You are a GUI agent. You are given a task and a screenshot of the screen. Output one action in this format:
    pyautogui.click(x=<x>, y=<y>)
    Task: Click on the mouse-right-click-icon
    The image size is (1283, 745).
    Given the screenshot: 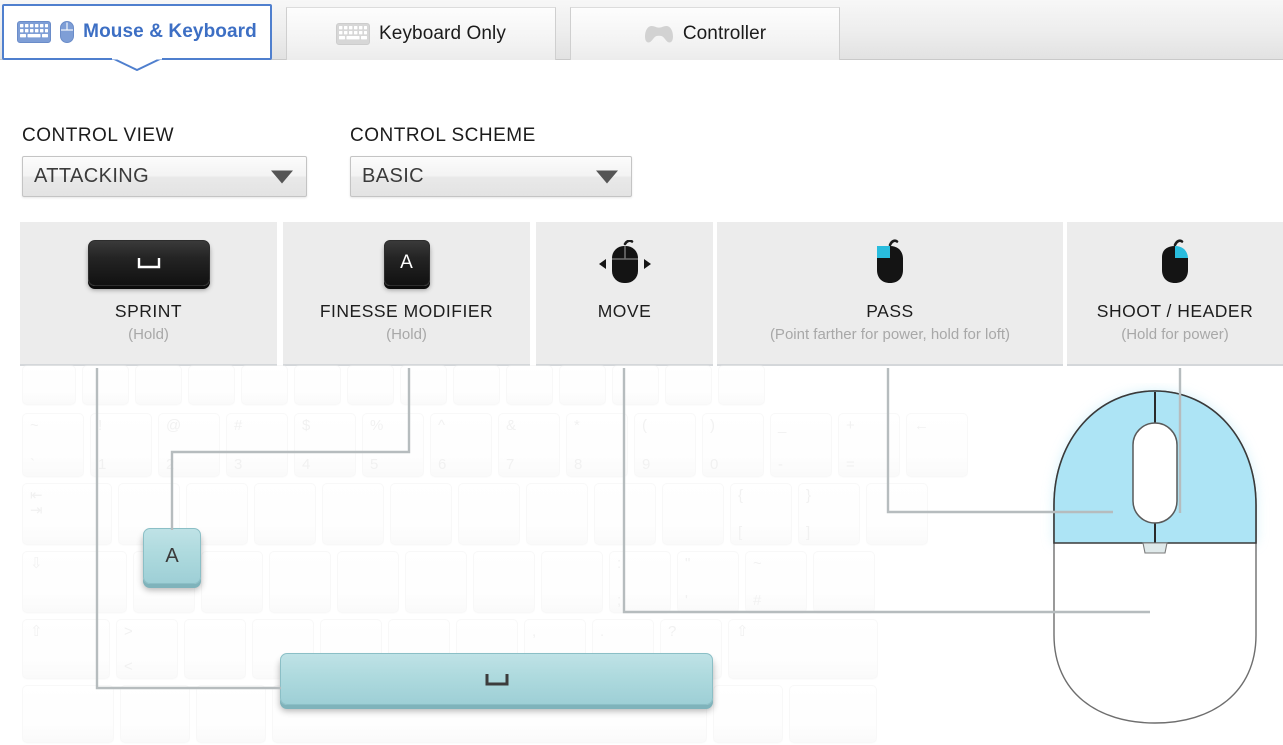 What is the action you would take?
    pyautogui.click(x=1175, y=263)
    